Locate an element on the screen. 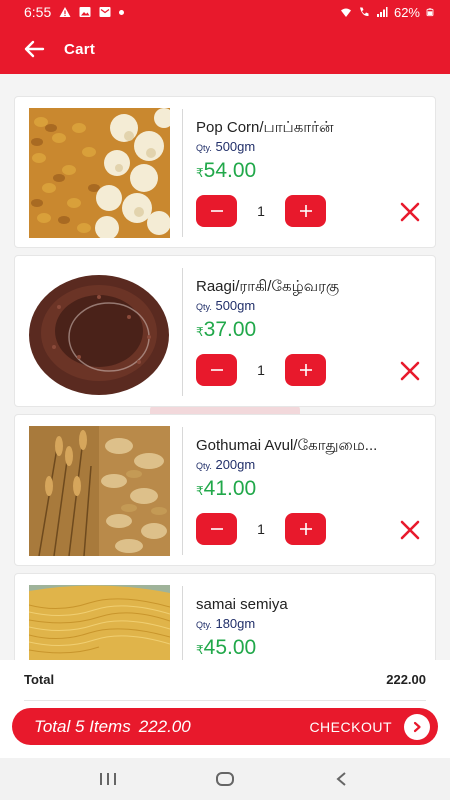 The height and width of the screenshot is (800, 450). signal-icon is located at coordinates (382, 12).